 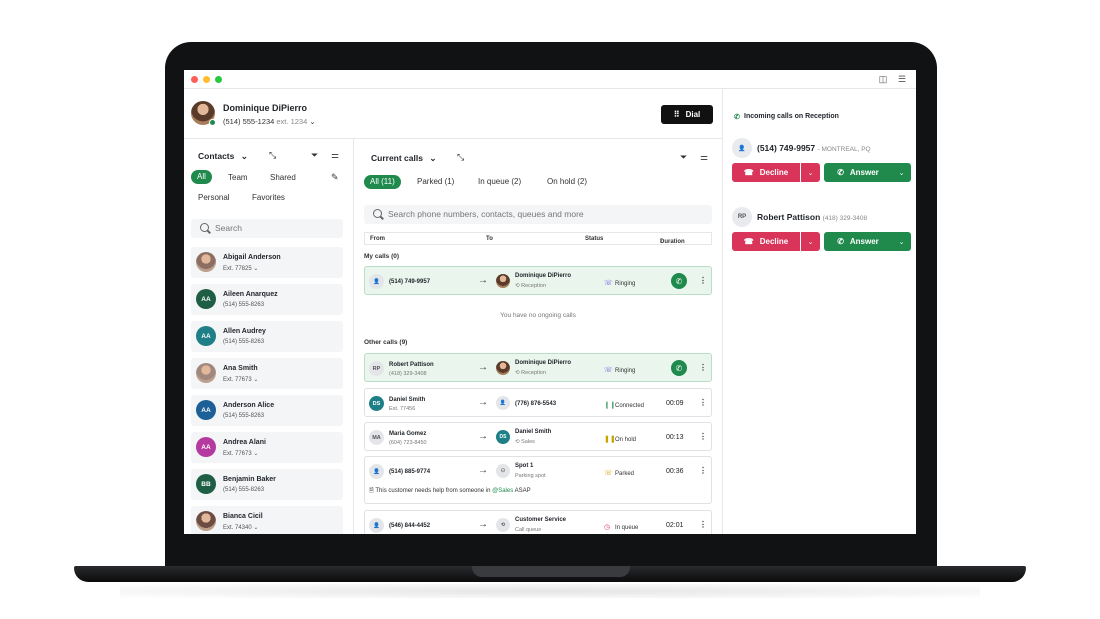 I want to click on column-to: To, so click(x=489, y=239).